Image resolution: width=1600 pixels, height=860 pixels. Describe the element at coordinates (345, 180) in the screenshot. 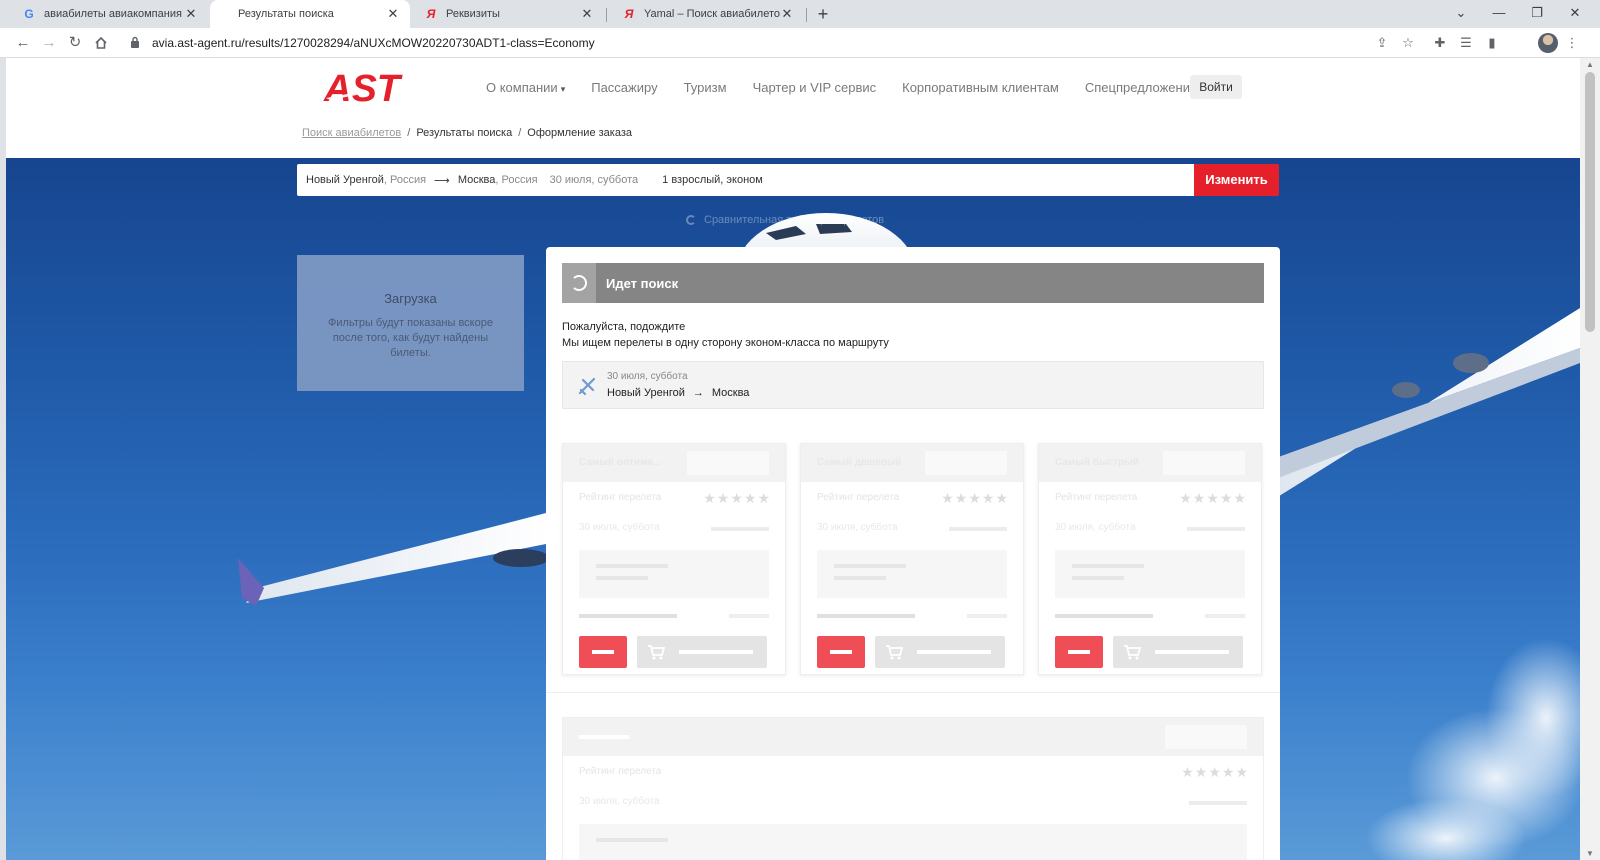

I see `from-city: Новый Уренгой` at that location.